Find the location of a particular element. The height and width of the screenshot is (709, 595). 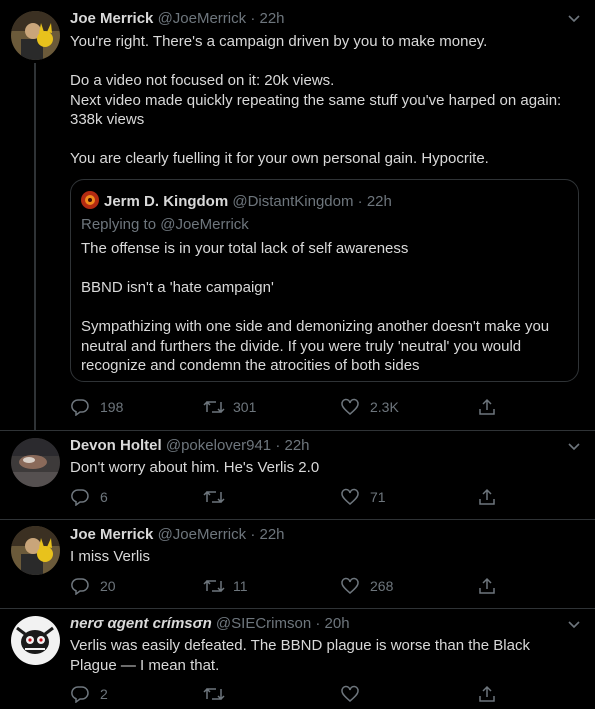

tweet-actions: 198 301 2.3K is located at coordinates (285, 407).